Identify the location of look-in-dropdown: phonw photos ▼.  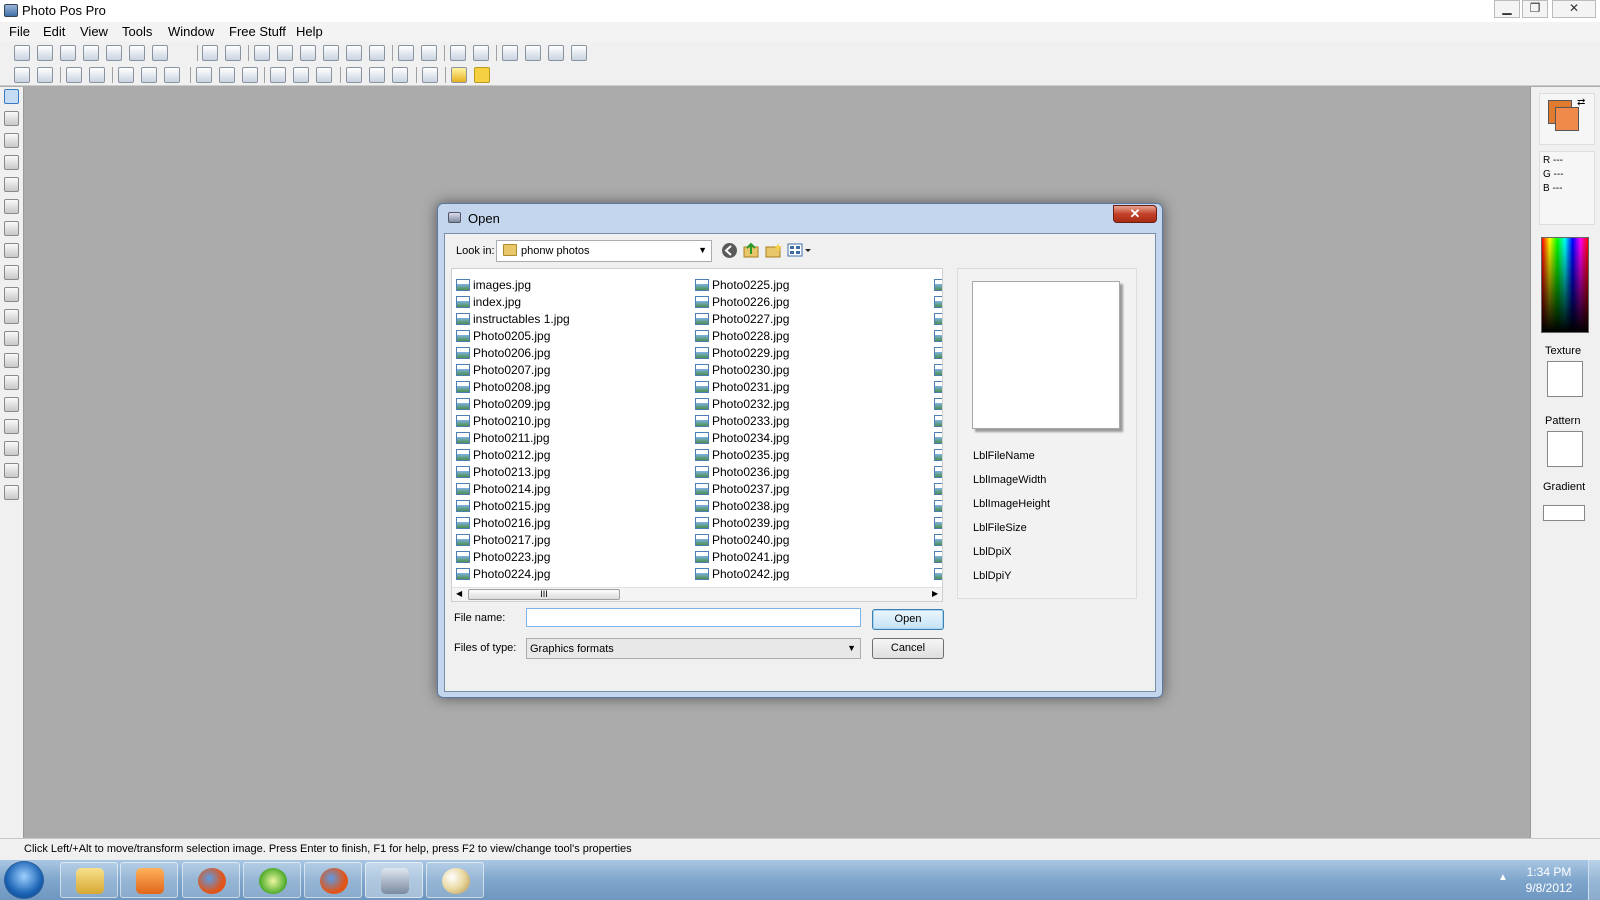
(604, 251).